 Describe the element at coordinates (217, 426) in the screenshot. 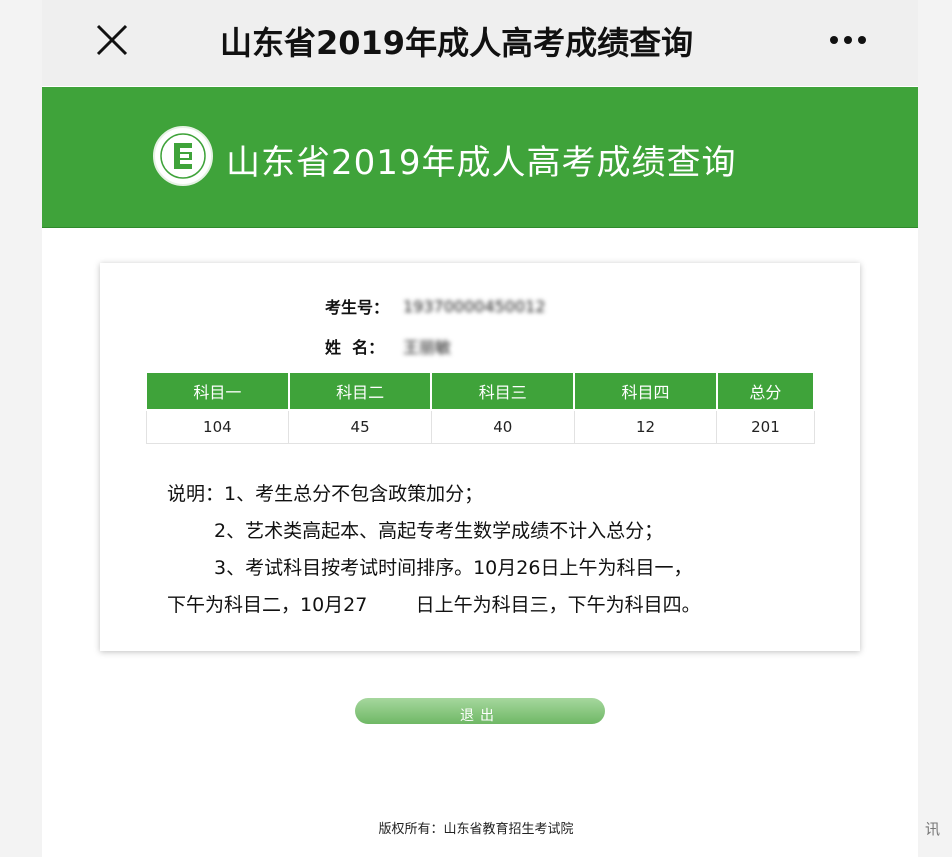

I see `subject-1-score: 104` at that location.